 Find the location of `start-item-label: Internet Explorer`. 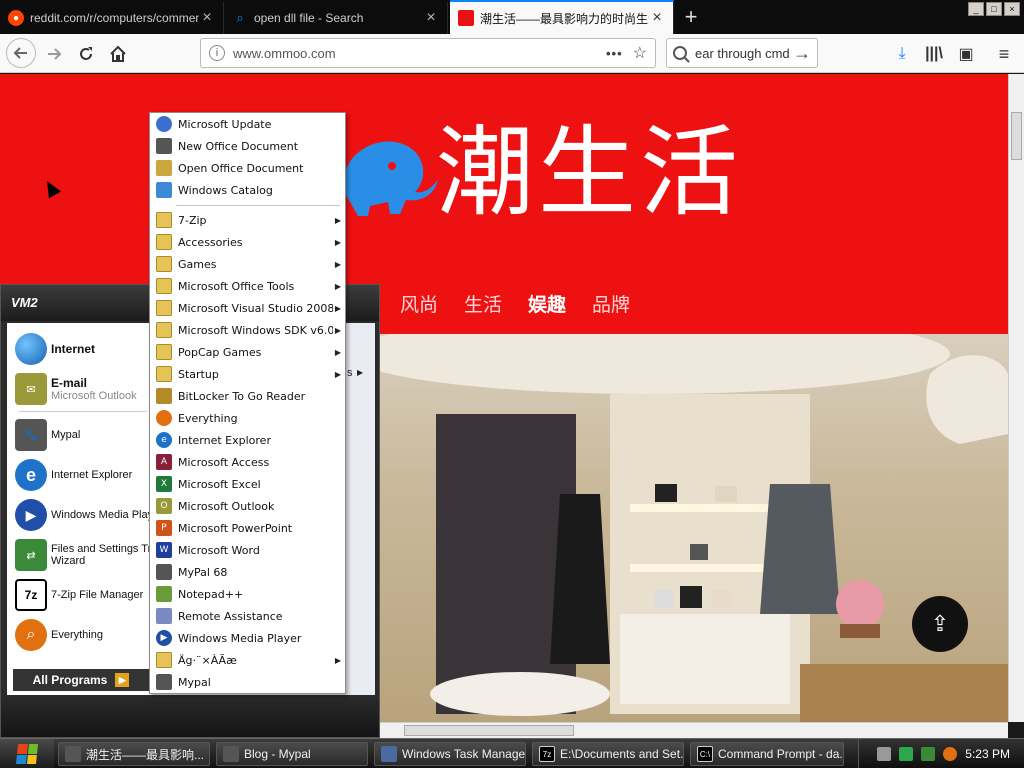

start-item-label: Internet Explorer is located at coordinates (92, 475).